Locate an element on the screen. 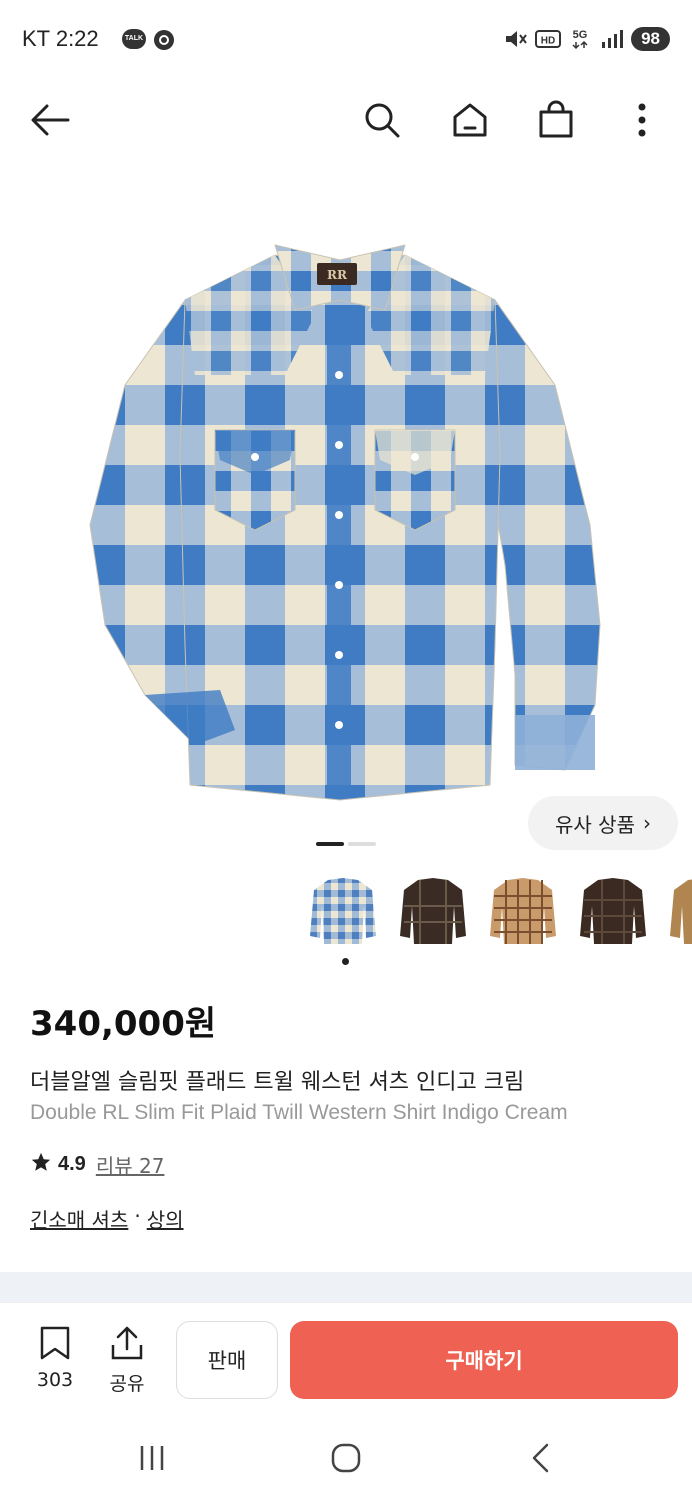 The height and width of the screenshot is (1500, 692). thumbnail-indigo-cream is located at coordinates (343, 911).